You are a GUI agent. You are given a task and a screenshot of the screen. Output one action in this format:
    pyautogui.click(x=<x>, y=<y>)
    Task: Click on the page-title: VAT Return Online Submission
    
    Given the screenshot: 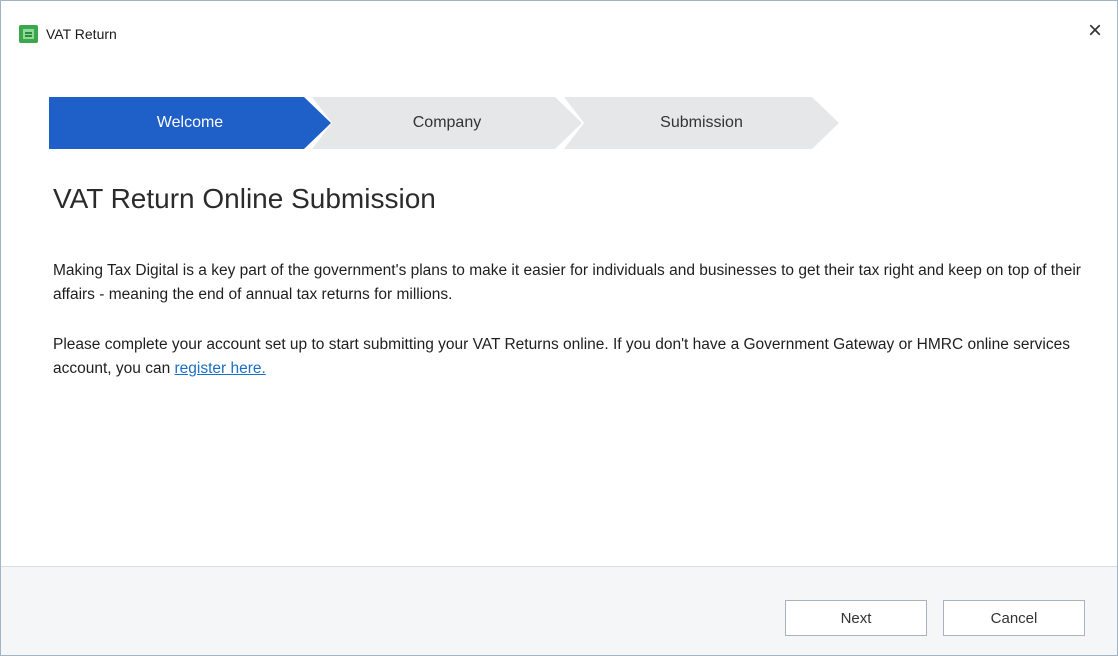 What is the action you would take?
    pyautogui.click(x=244, y=198)
    